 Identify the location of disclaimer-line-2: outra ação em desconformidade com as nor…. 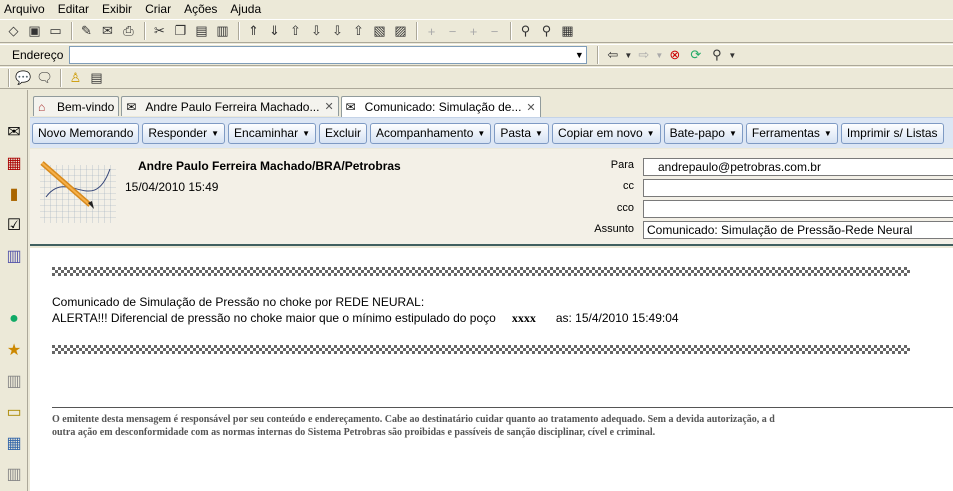
(354, 432).